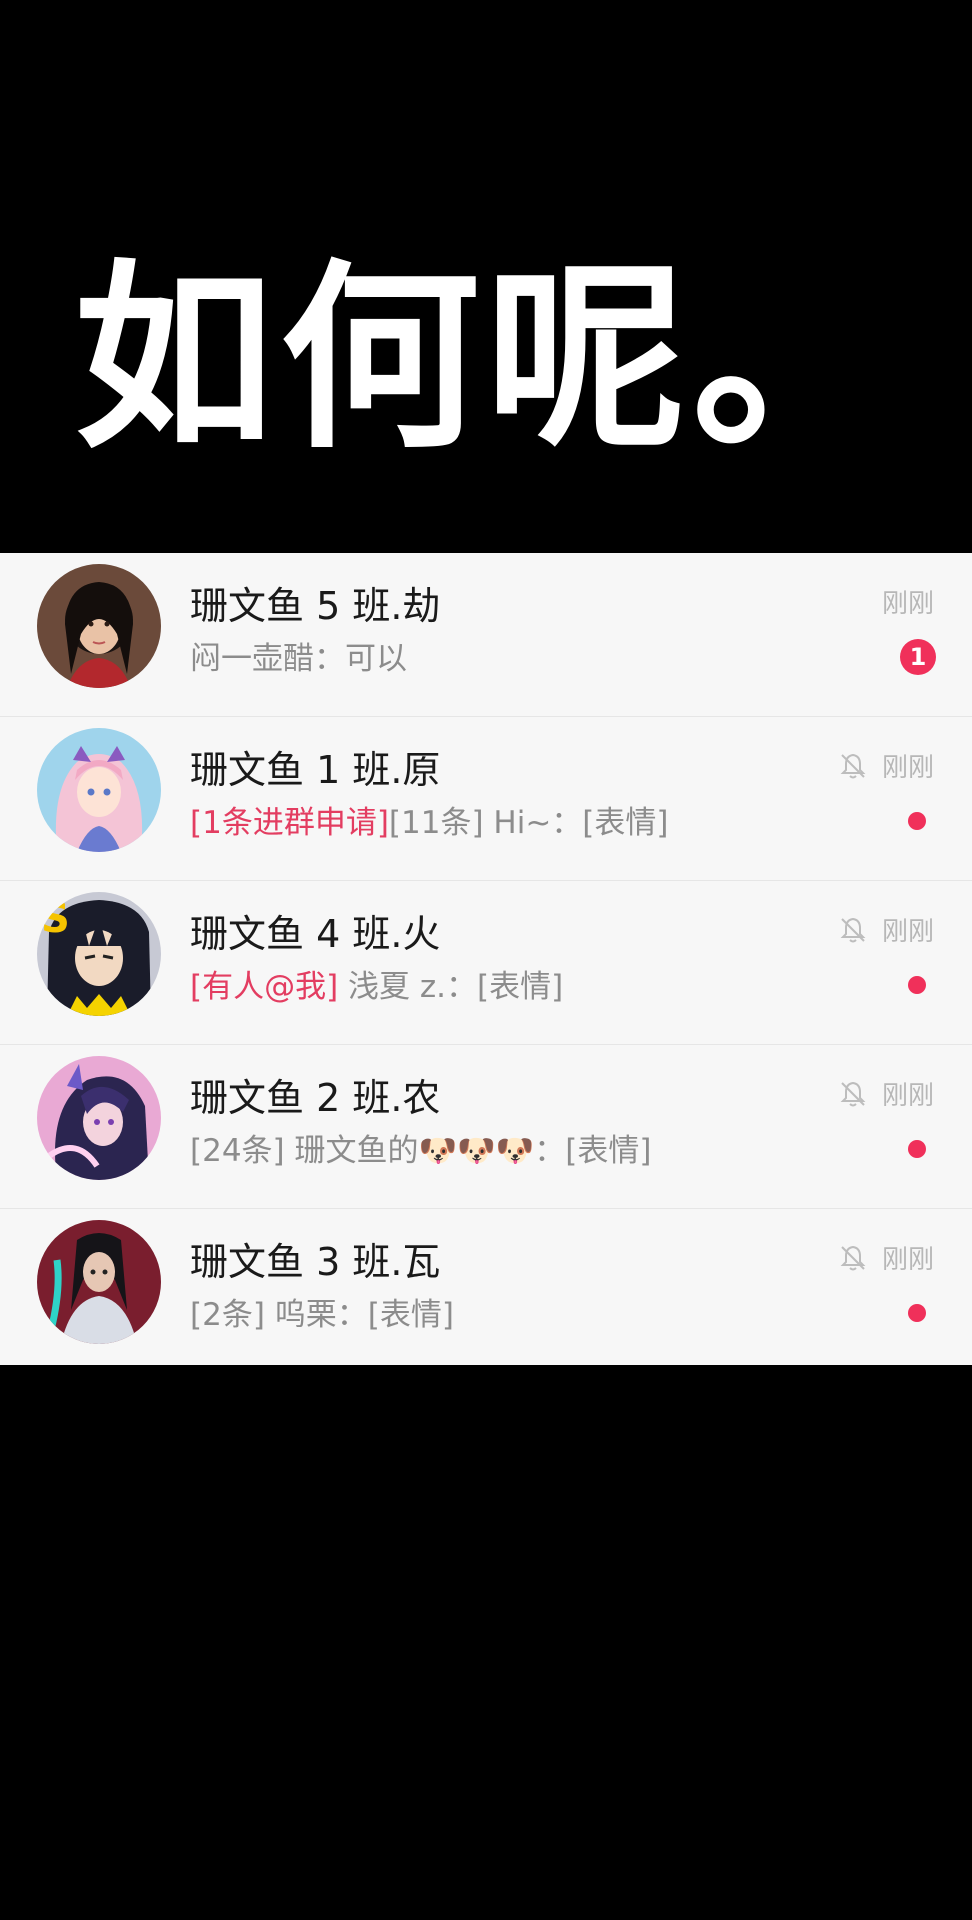  I want to click on chat-preview: [1条进群申请][11条] Hi~：[表情], so click(429, 819).